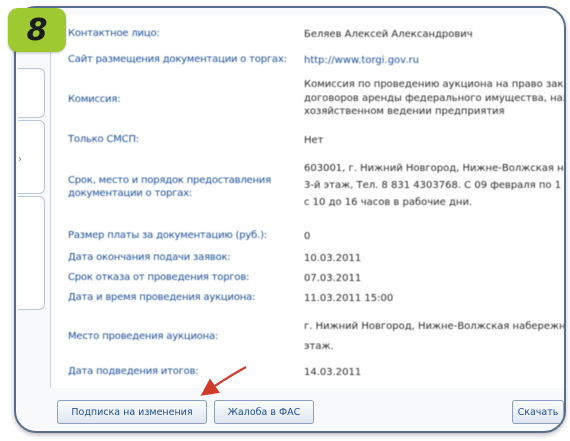 The width and height of the screenshot is (570, 441). Describe the element at coordinates (264, 412) in the screenshot. I see `fas-complaint-button: Жалоба в ФАС` at that location.